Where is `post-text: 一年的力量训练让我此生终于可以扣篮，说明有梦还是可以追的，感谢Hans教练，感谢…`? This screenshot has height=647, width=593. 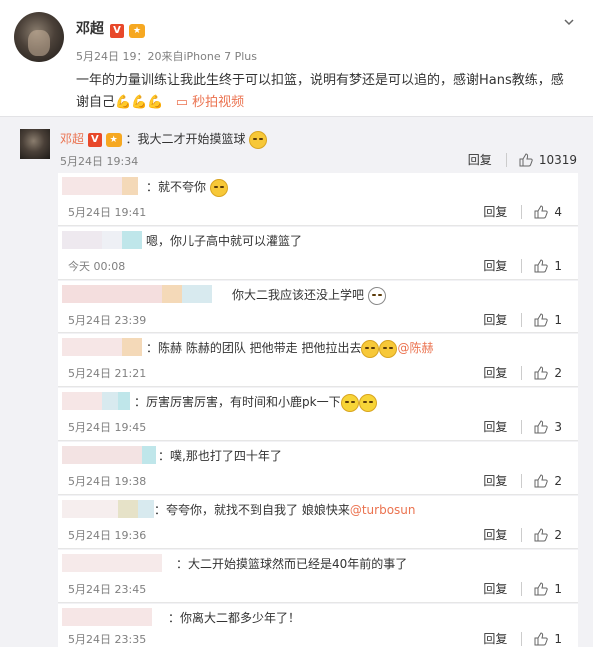 post-text: 一年的力量训练让我此生终于可以扣篮，说明有梦还是可以追的，感谢Hans教练，感谢… is located at coordinates (326, 92).